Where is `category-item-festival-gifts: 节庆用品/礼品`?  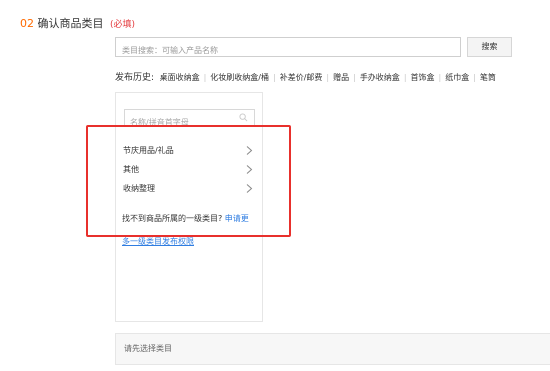
category-item-festival-gifts: 节庆用品/礼品 is located at coordinates (191, 150).